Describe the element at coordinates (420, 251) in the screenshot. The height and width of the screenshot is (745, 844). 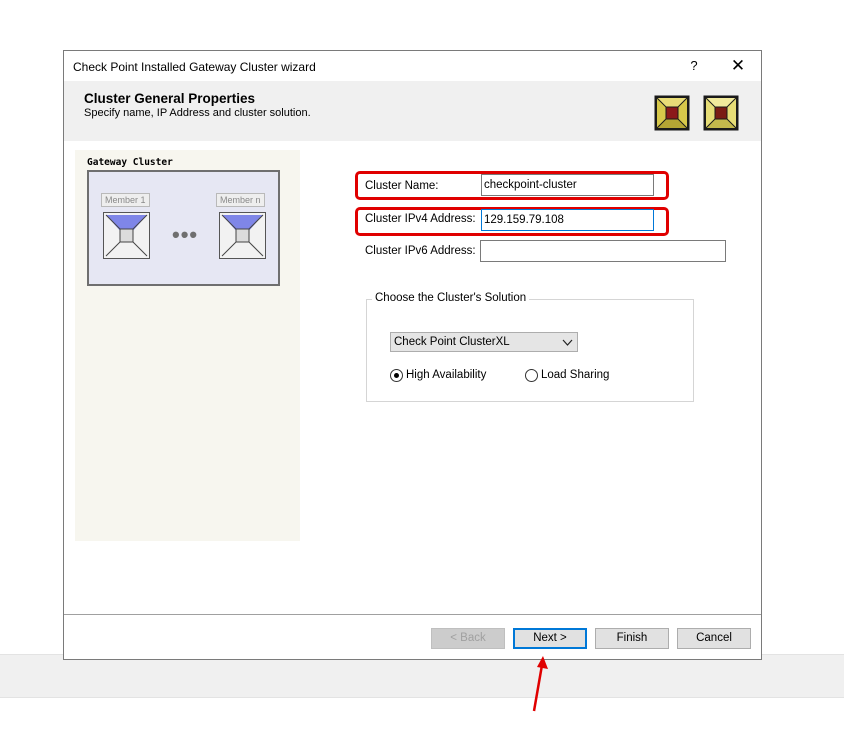
I see `cluster-ipv6-label: Cluster IPv6 Address:` at that location.